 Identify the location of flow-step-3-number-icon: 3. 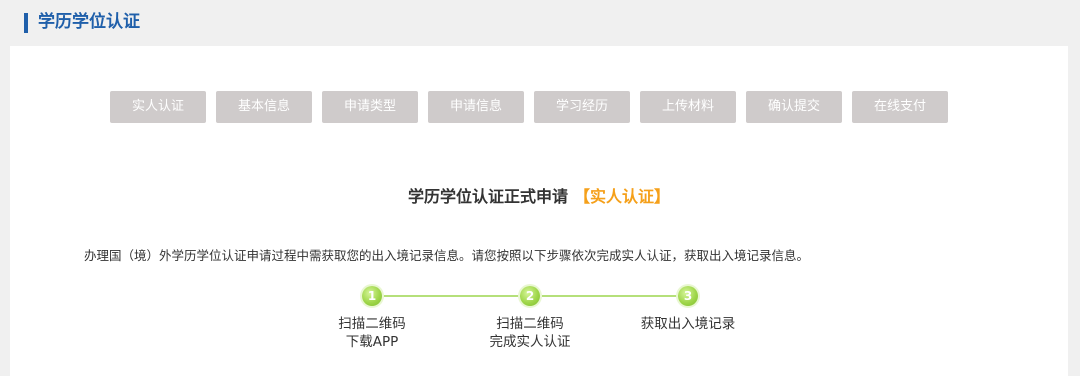
(688, 296).